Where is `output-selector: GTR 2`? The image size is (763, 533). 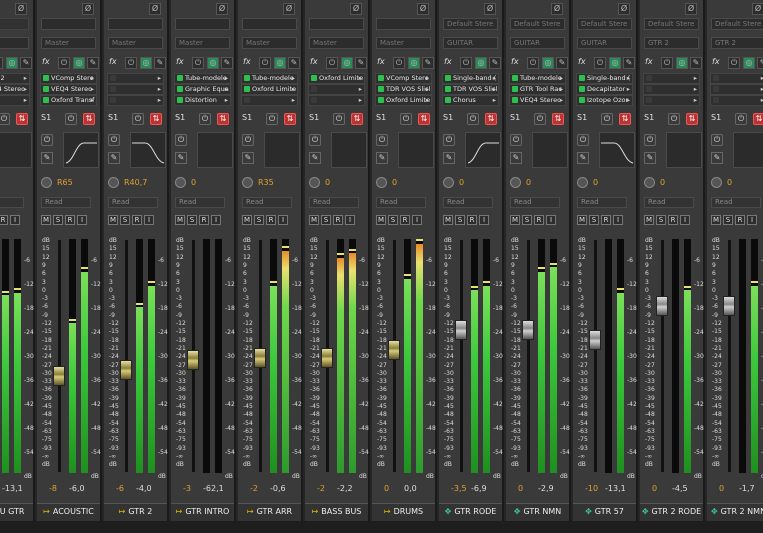 output-selector: GTR 2 is located at coordinates (671, 43).